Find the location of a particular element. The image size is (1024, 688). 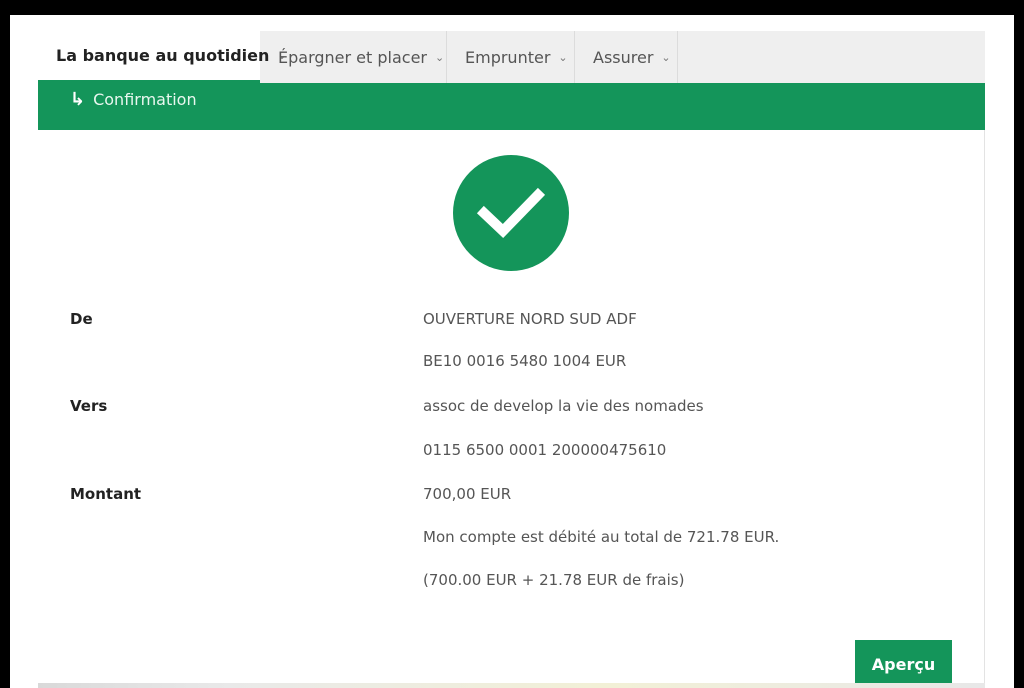

to-account-number: 0115 6500 0001 200000475610 is located at coordinates (545, 450).